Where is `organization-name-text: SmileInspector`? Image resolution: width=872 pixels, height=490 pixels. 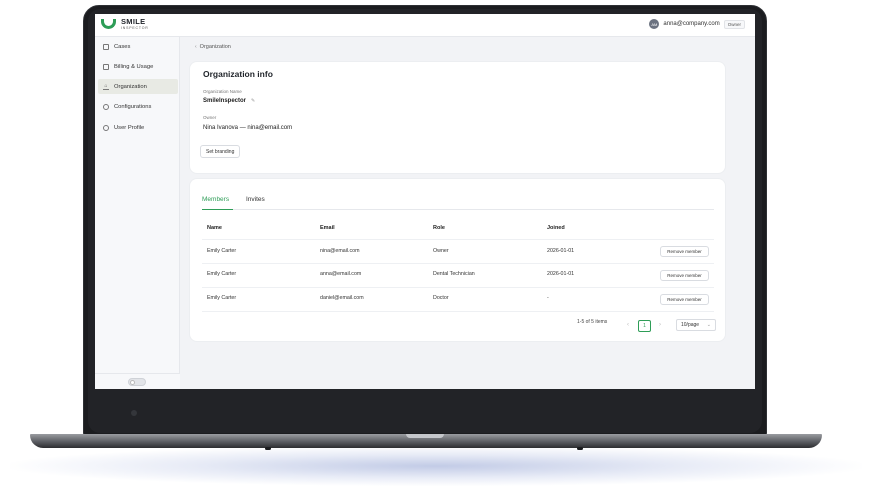 organization-name-text: SmileInspector is located at coordinates (225, 101).